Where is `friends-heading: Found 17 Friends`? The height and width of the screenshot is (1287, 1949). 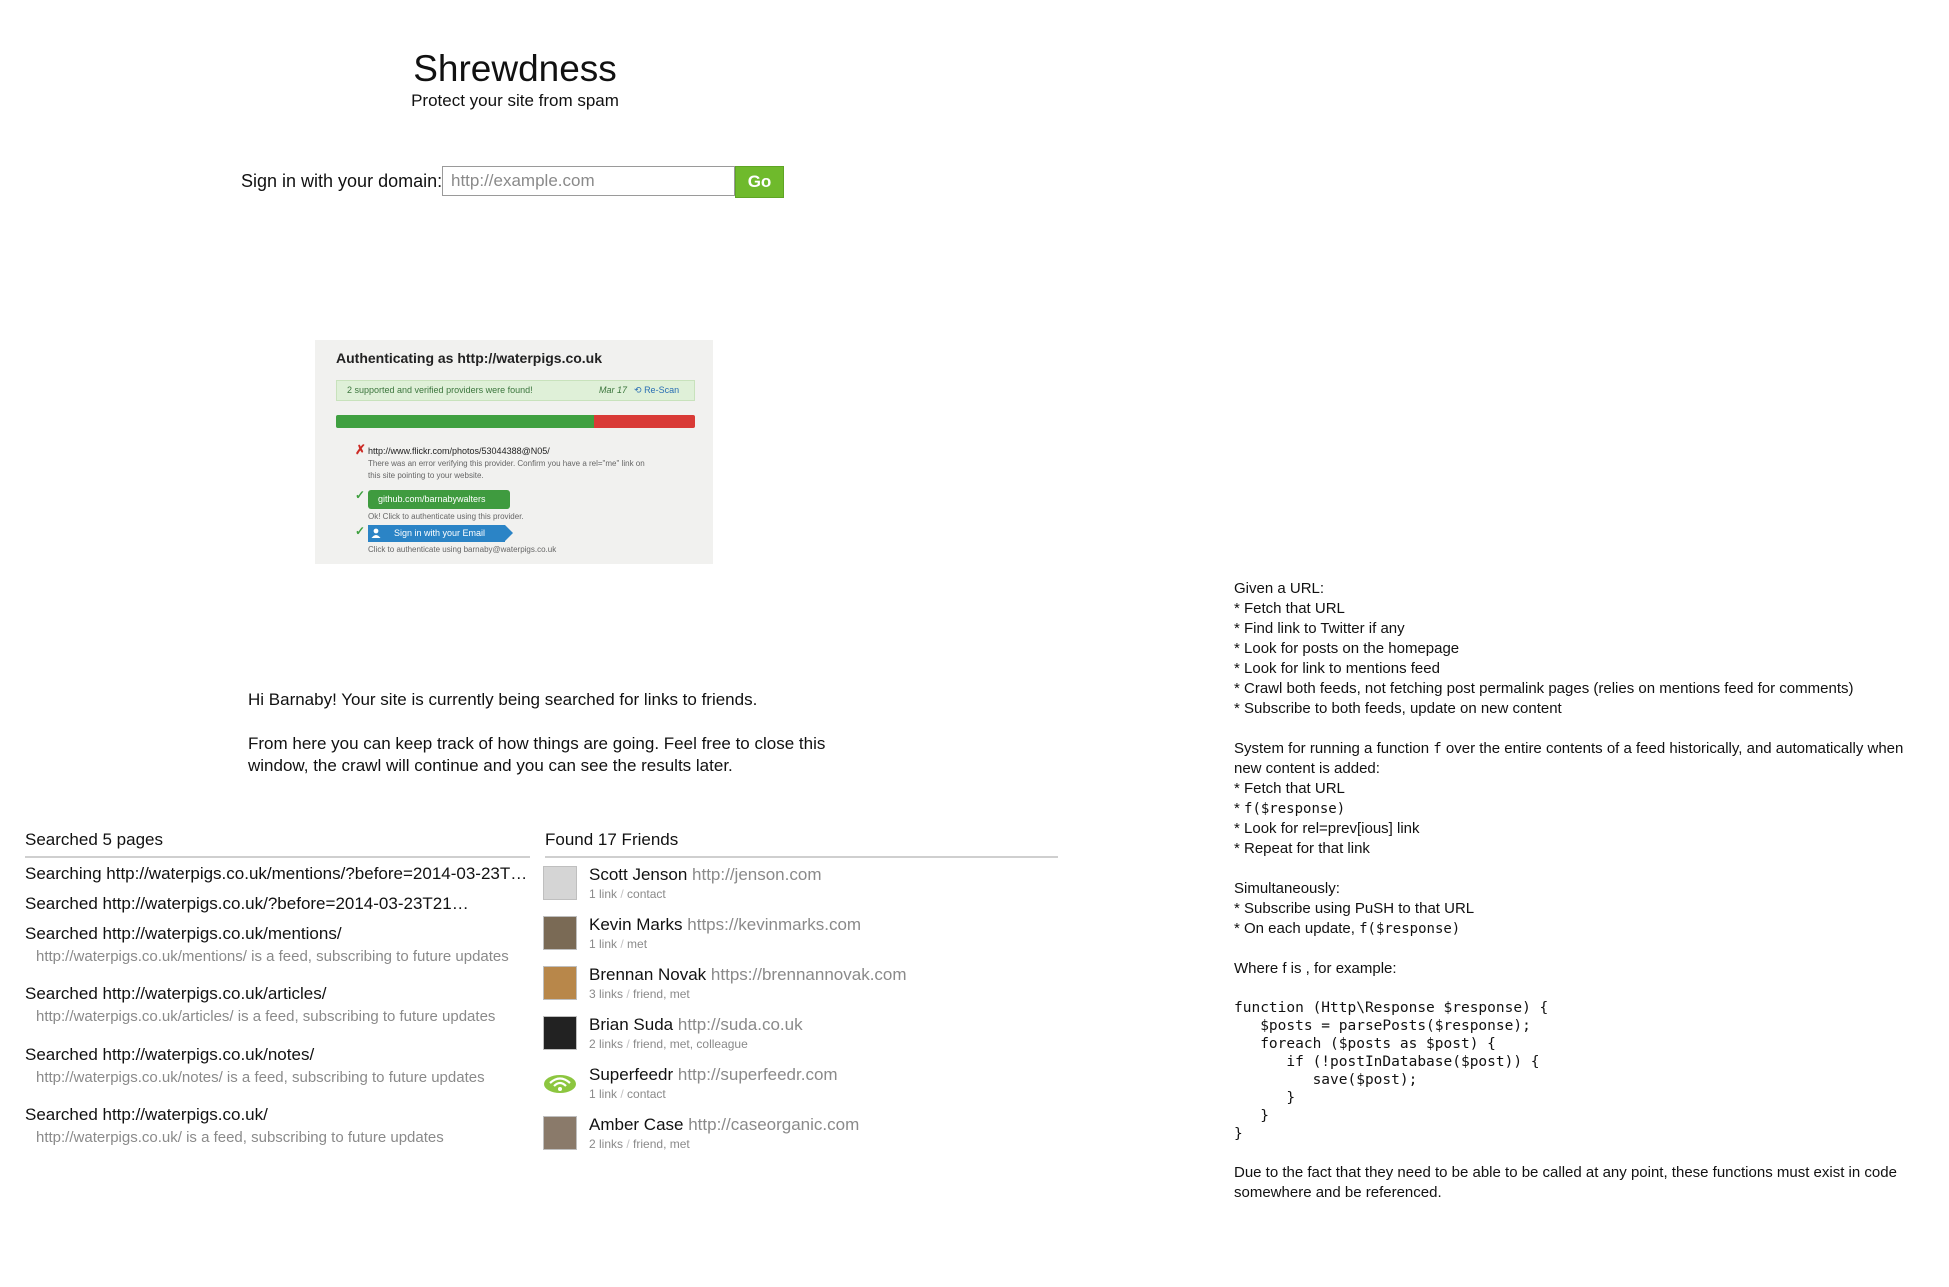
friends-heading: Found 17 Friends is located at coordinates (801, 844).